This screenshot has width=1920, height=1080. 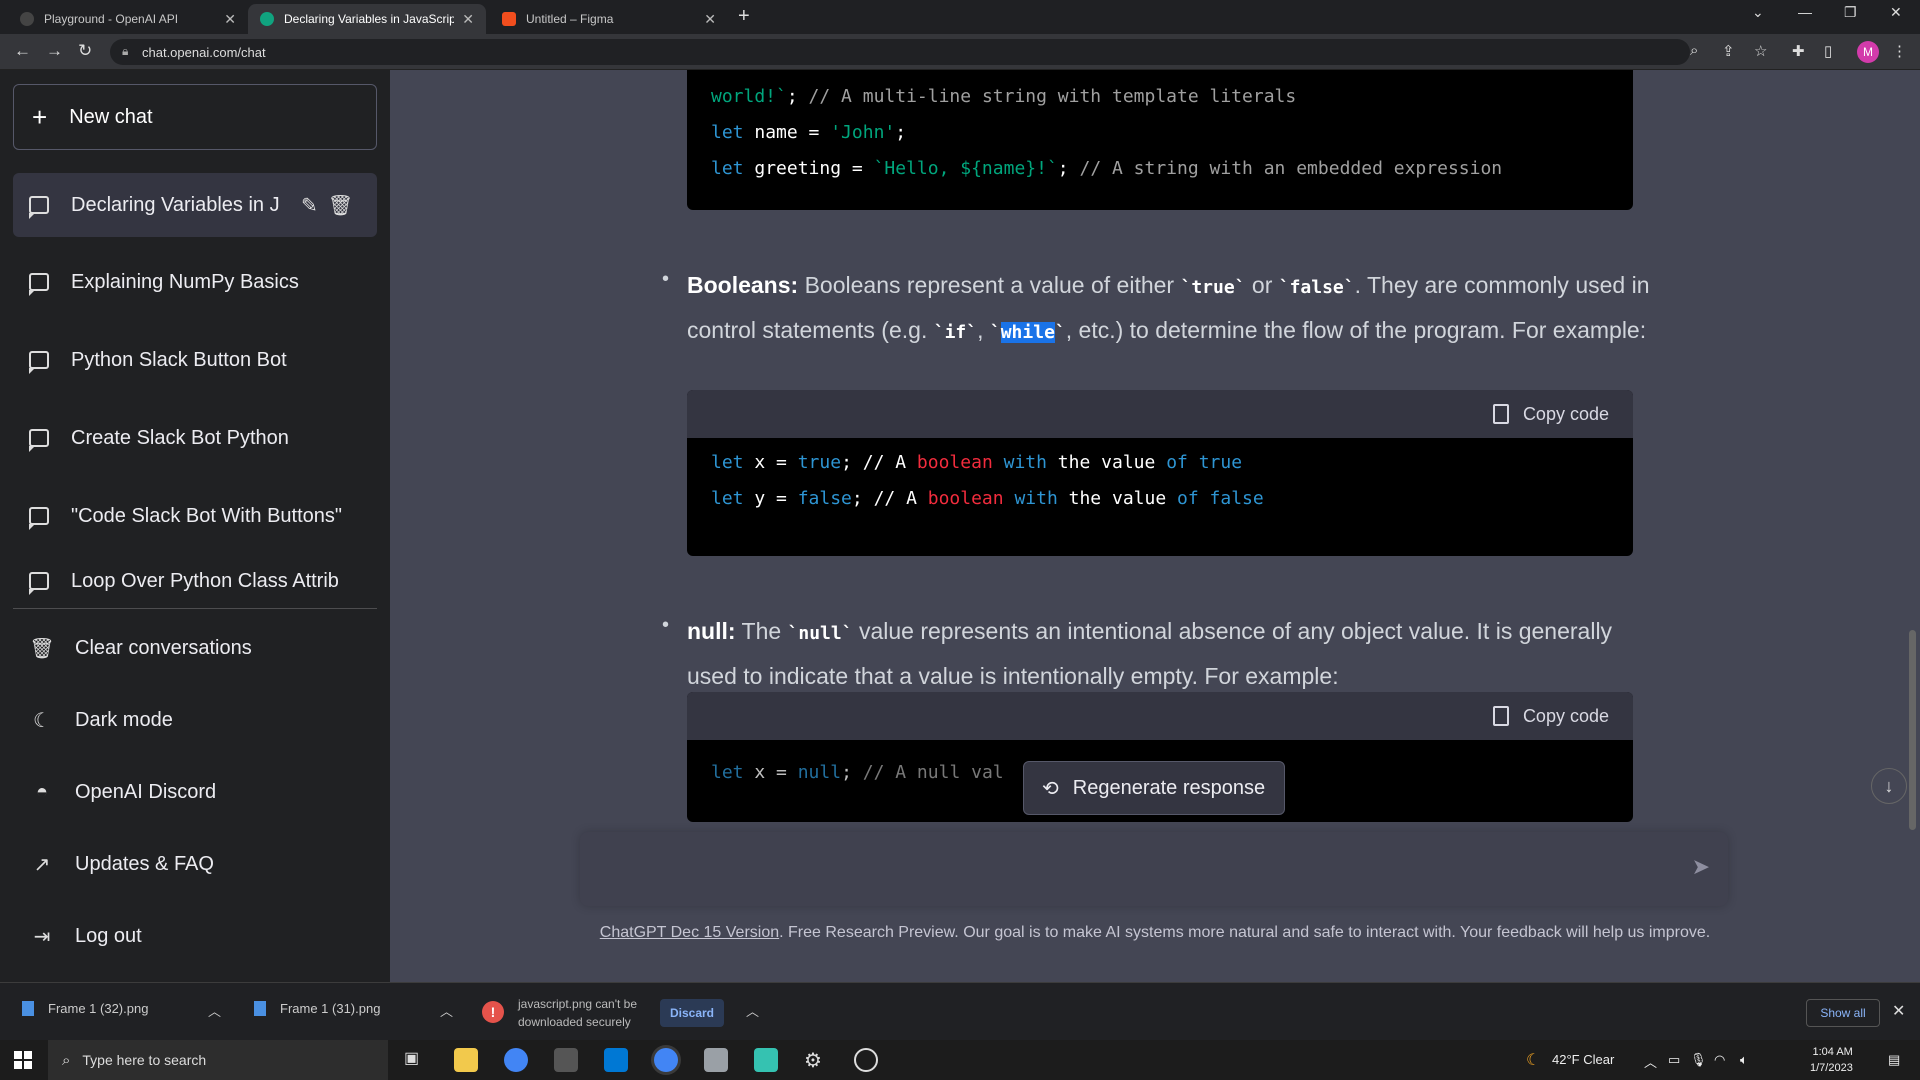 I want to click on menu-label: OpenAI Discord, so click(x=146, y=791).